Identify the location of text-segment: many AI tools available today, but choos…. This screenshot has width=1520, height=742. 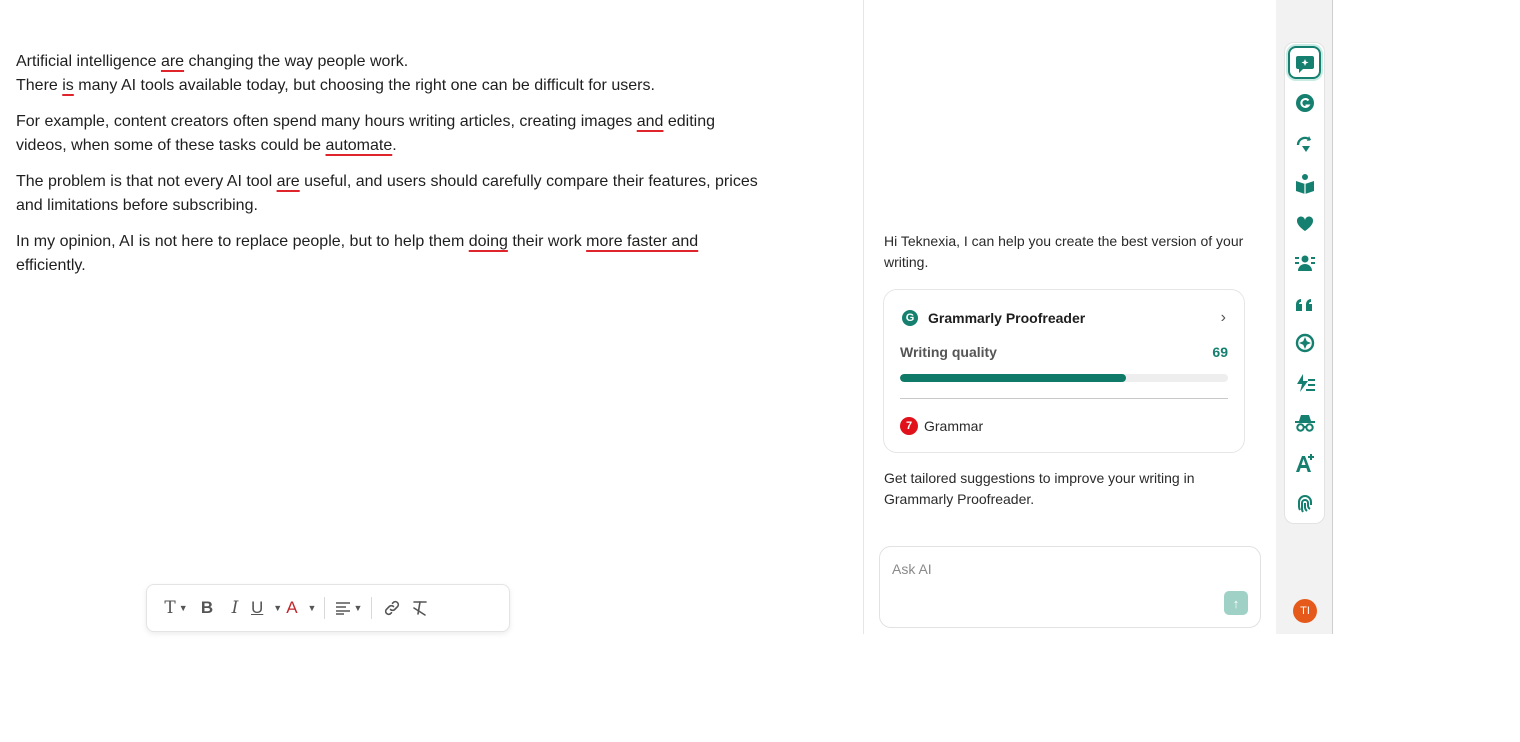
(364, 85).